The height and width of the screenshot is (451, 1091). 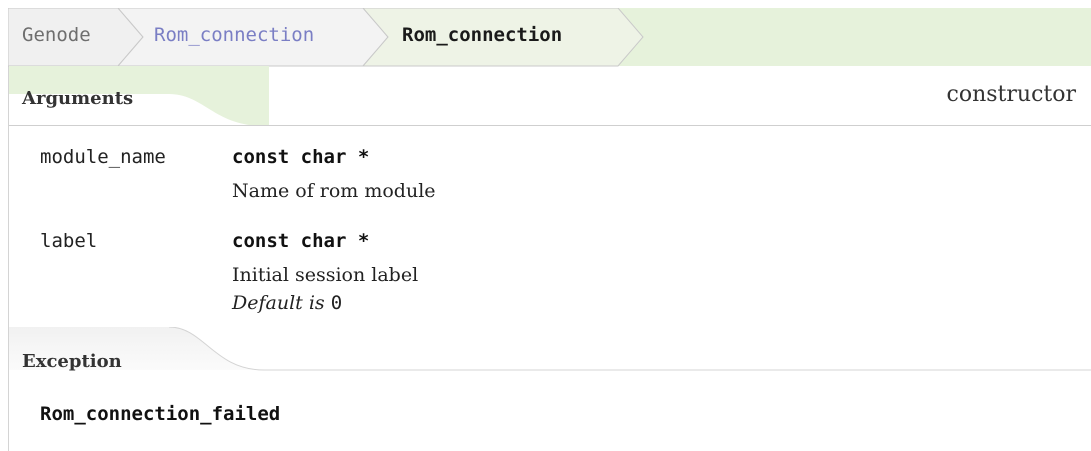 I want to click on arguments-title: Arguments, so click(x=78, y=98).